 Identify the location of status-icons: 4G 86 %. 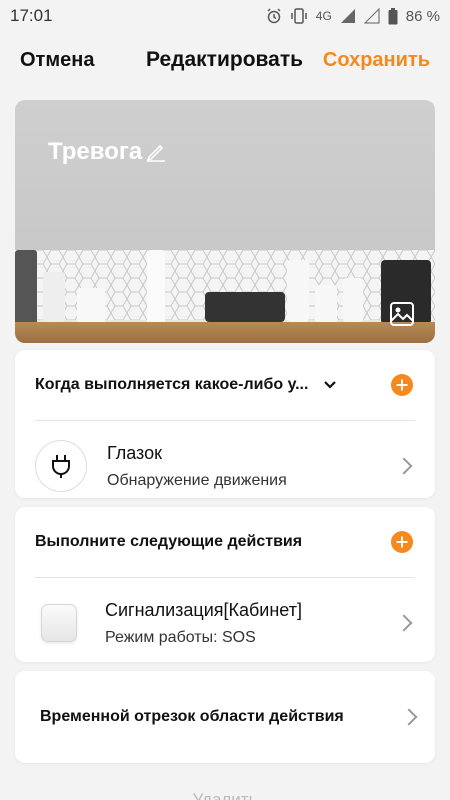
(353, 16).